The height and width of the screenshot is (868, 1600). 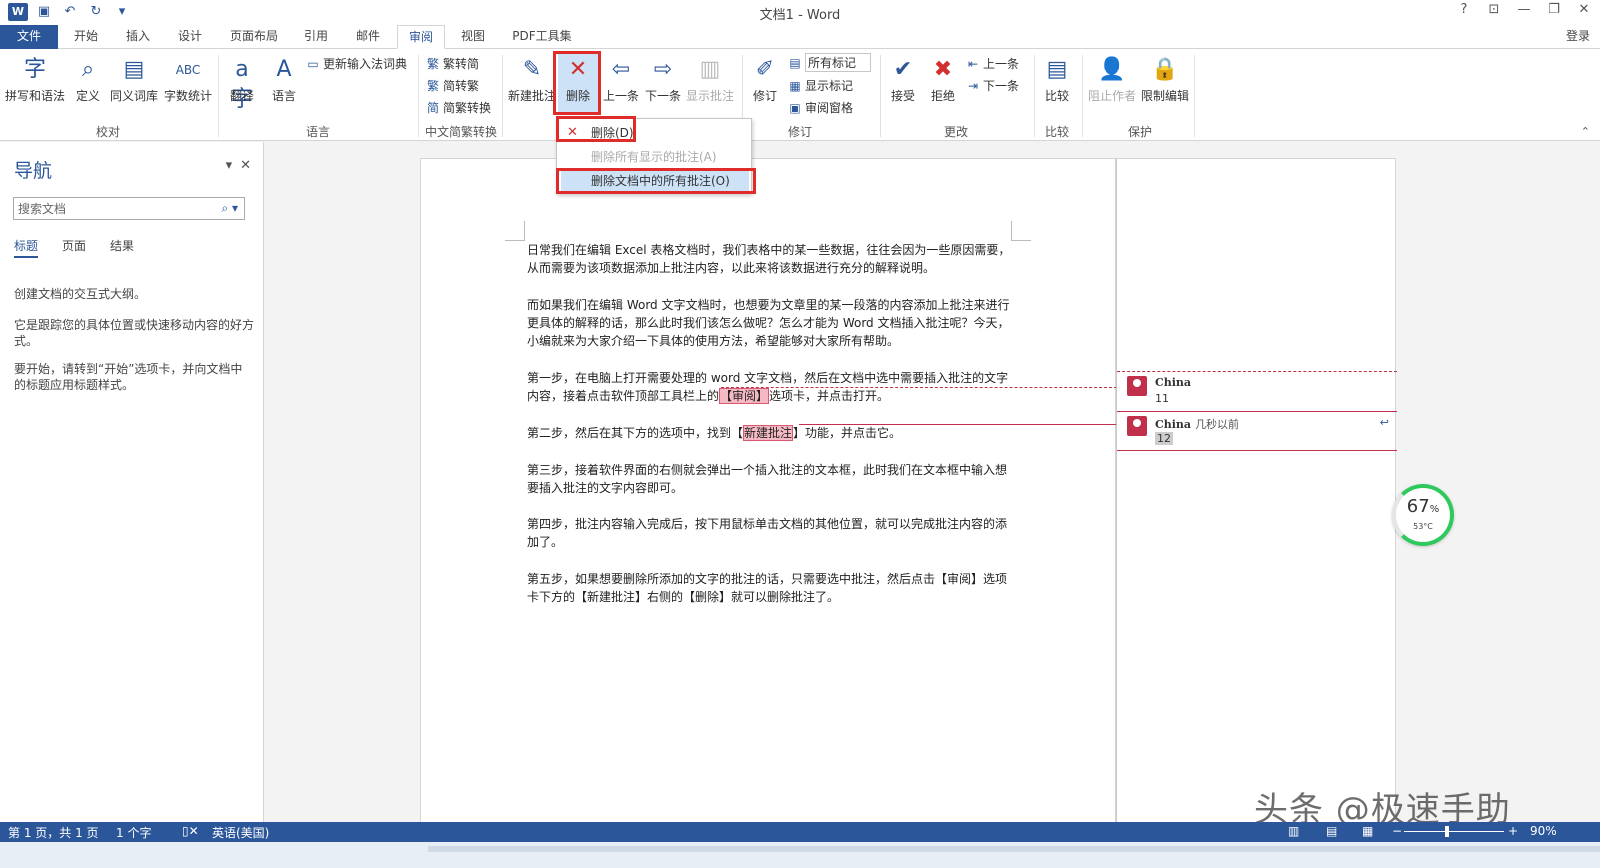 What do you see at coordinates (86, 37) in the screenshot?
I see `tab-home: 开始` at bounding box center [86, 37].